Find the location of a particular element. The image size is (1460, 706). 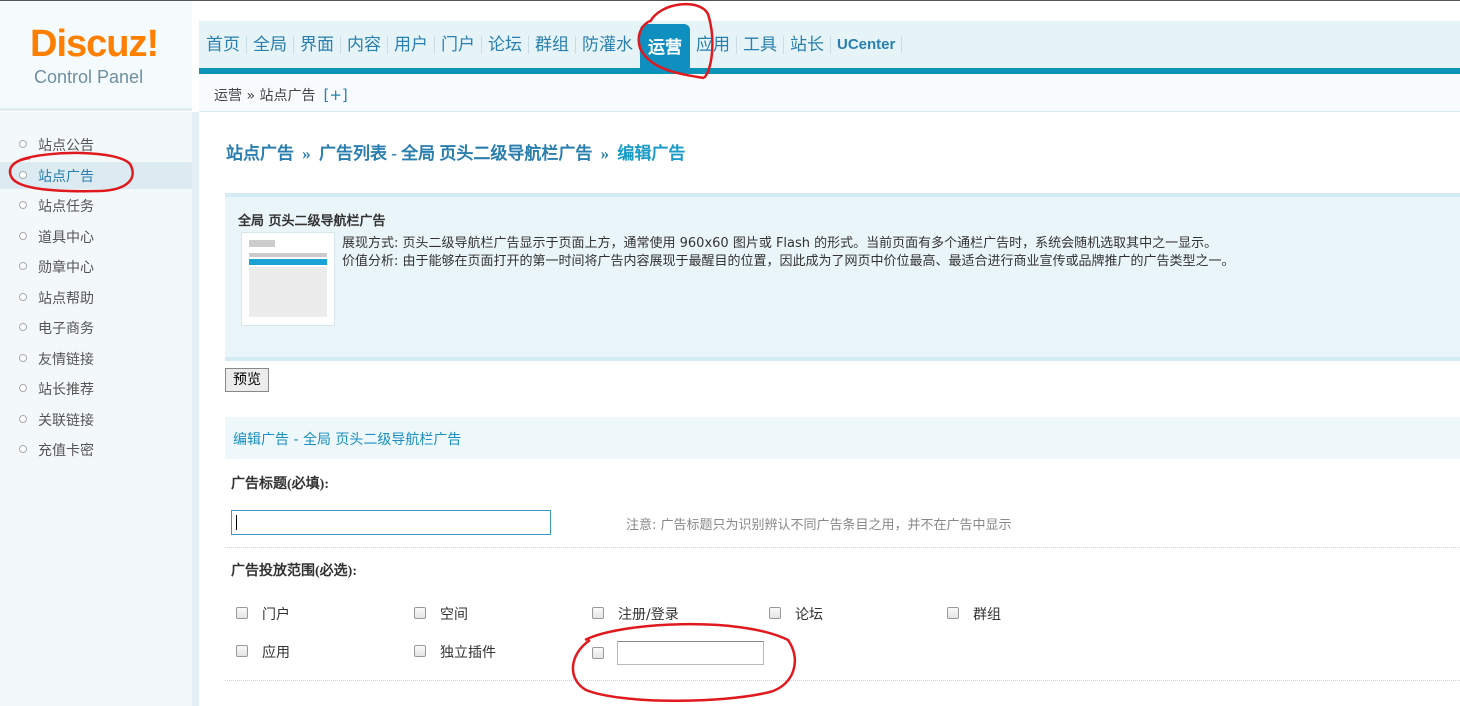

nav-item-antispam: 防灌水 is located at coordinates (608, 44).